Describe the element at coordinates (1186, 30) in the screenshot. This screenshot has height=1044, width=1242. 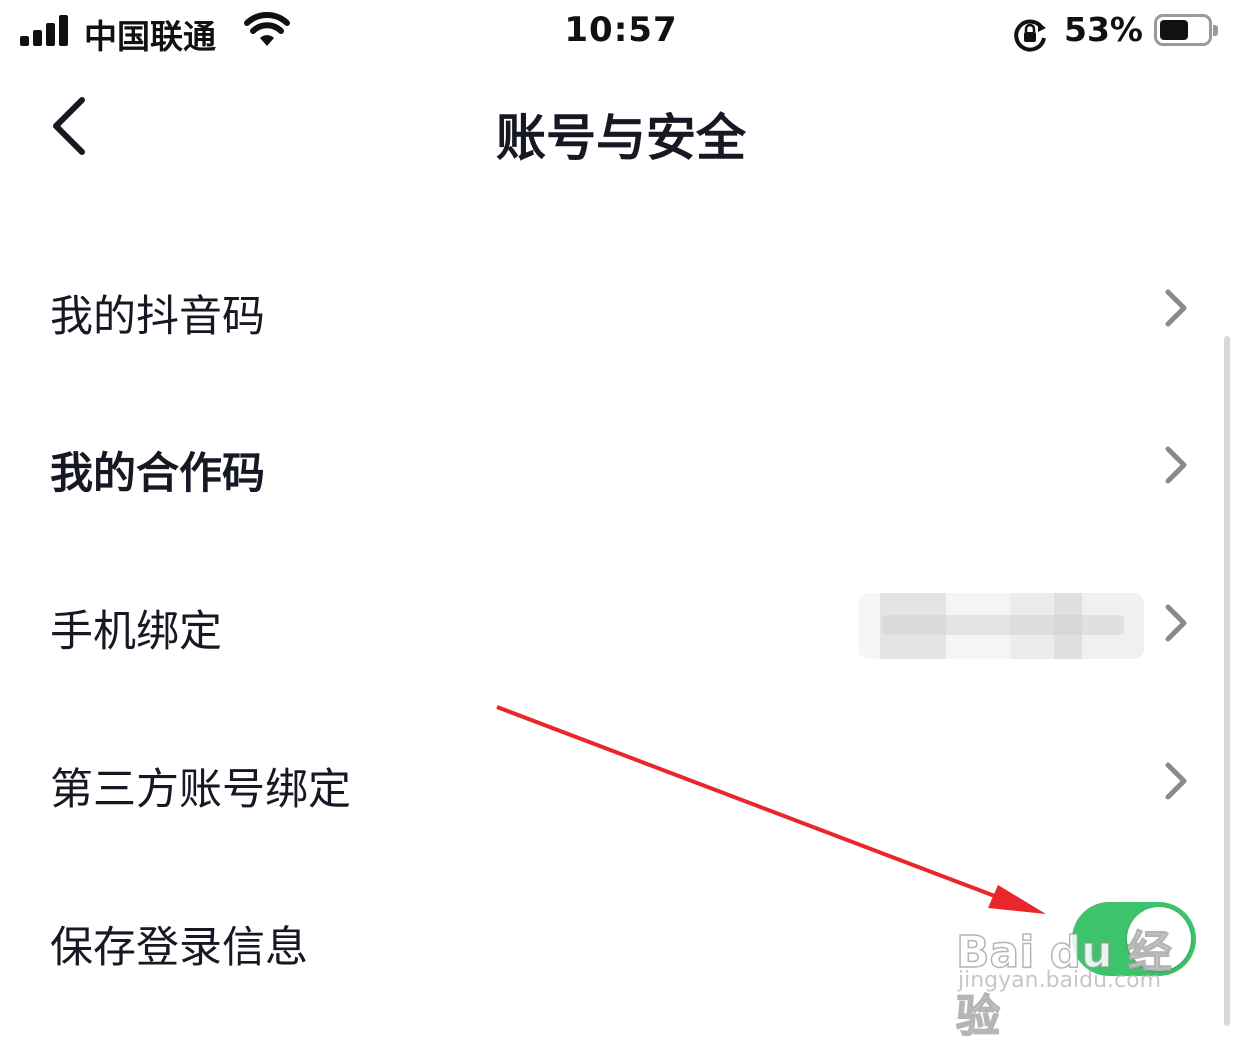
I see `battery-icon` at that location.